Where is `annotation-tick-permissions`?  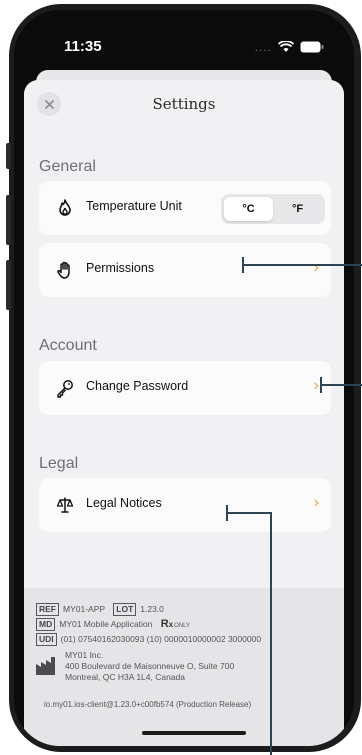 annotation-tick-permissions is located at coordinates (243, 265).